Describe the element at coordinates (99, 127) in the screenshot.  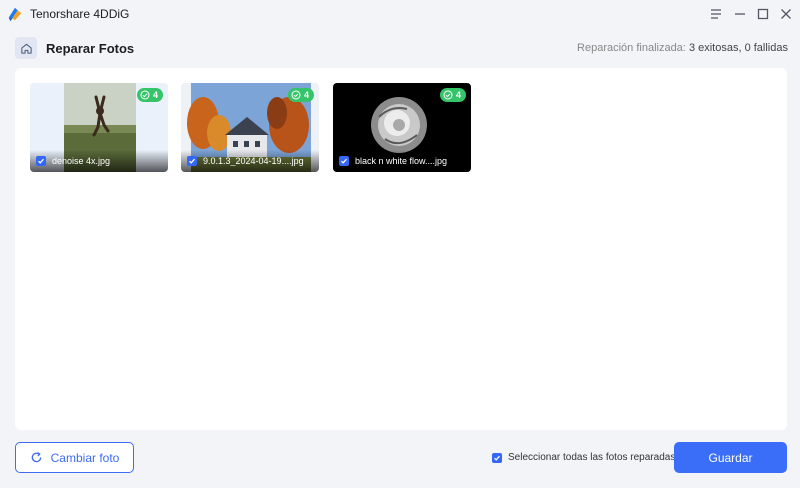
I see `photo-card: 4 denoise 4x.jpg` at that location.